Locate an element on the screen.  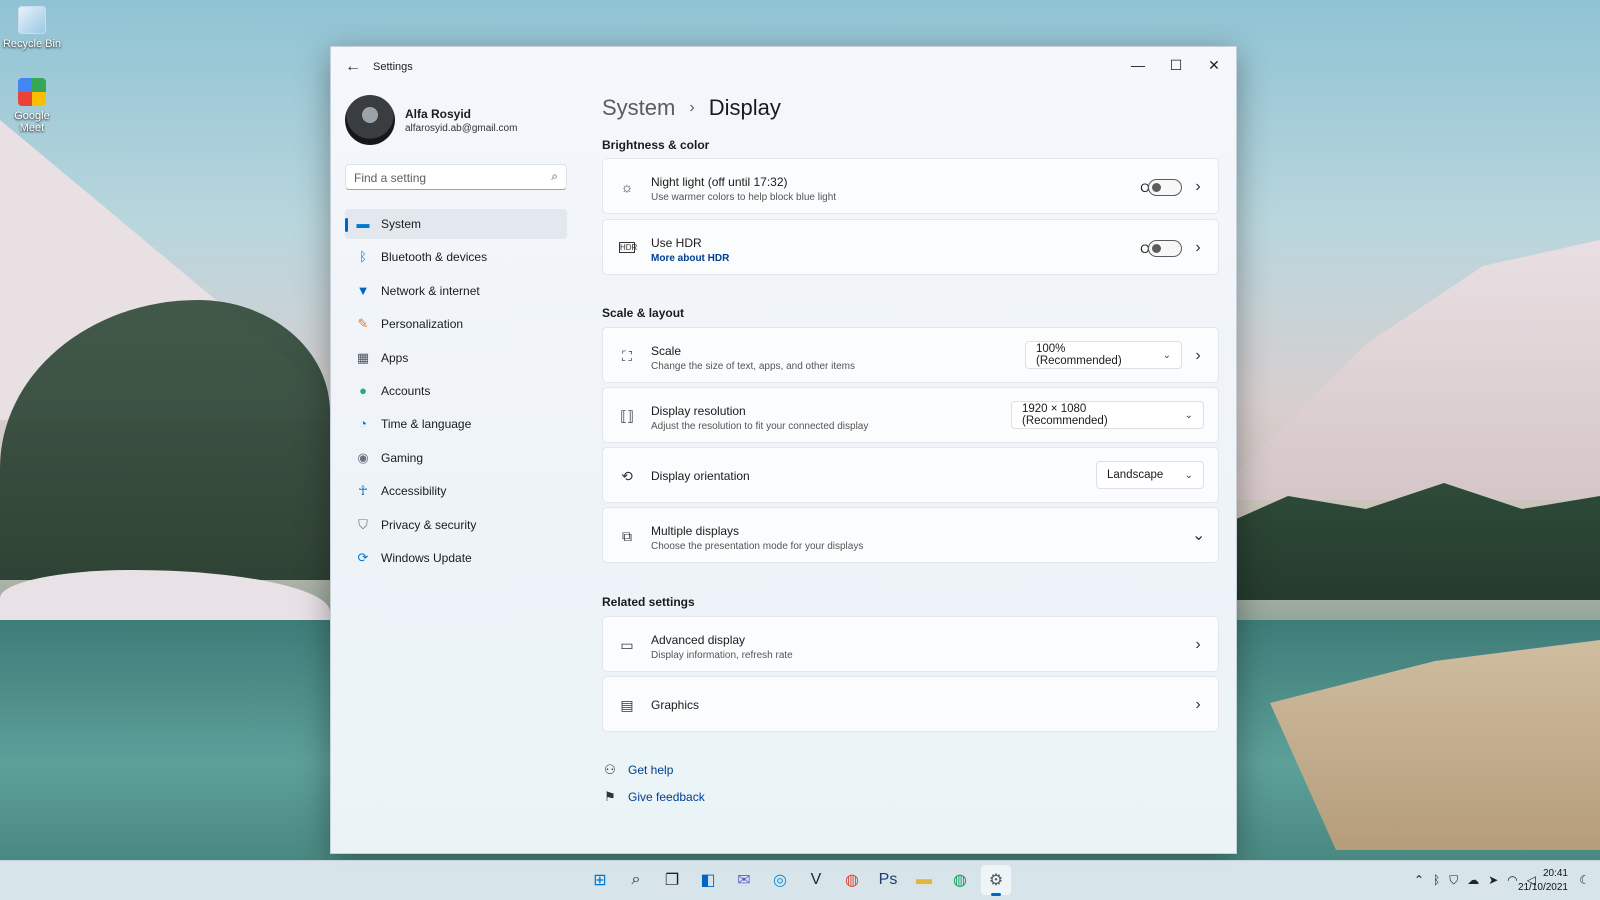
desktop-icon-label: Google Meet is located at coordinates (32, 122).